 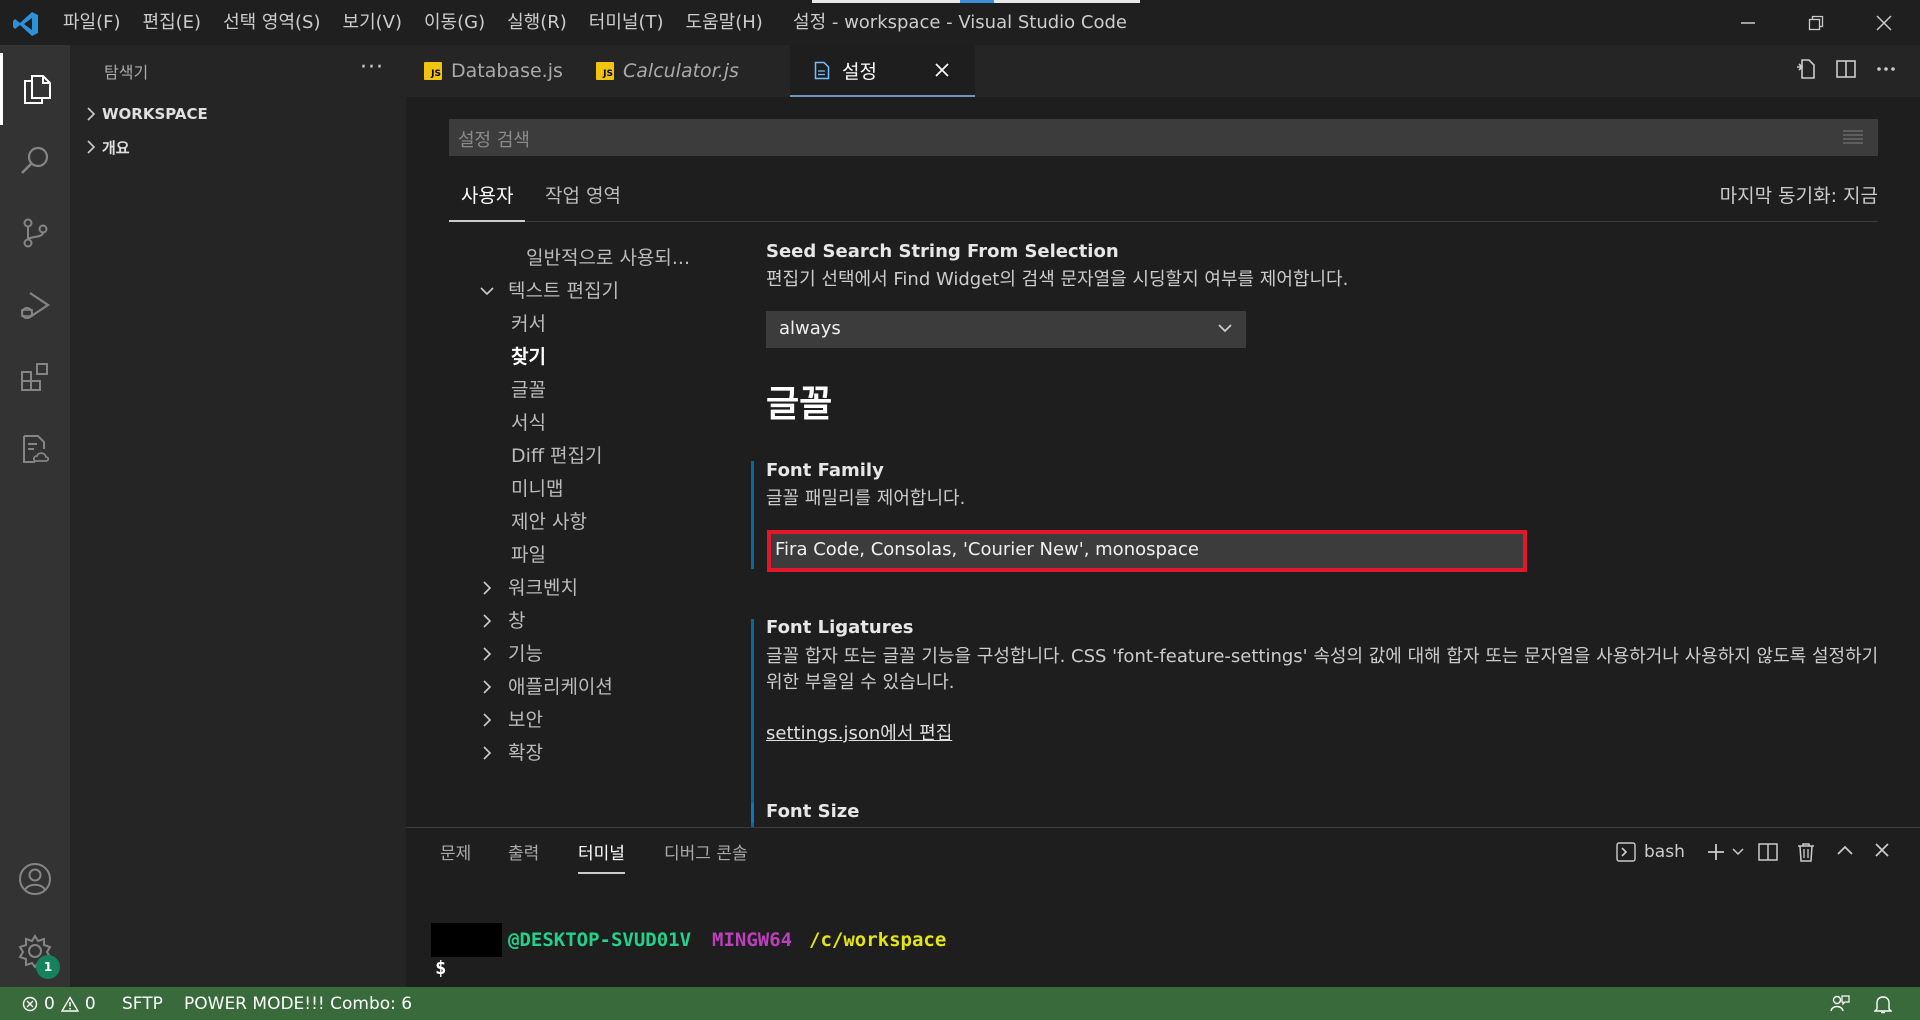 What do you see at coordinates (1886, 69) in the screenshot?
I see `more-actions-icon` at bounding box center [1886, 69].